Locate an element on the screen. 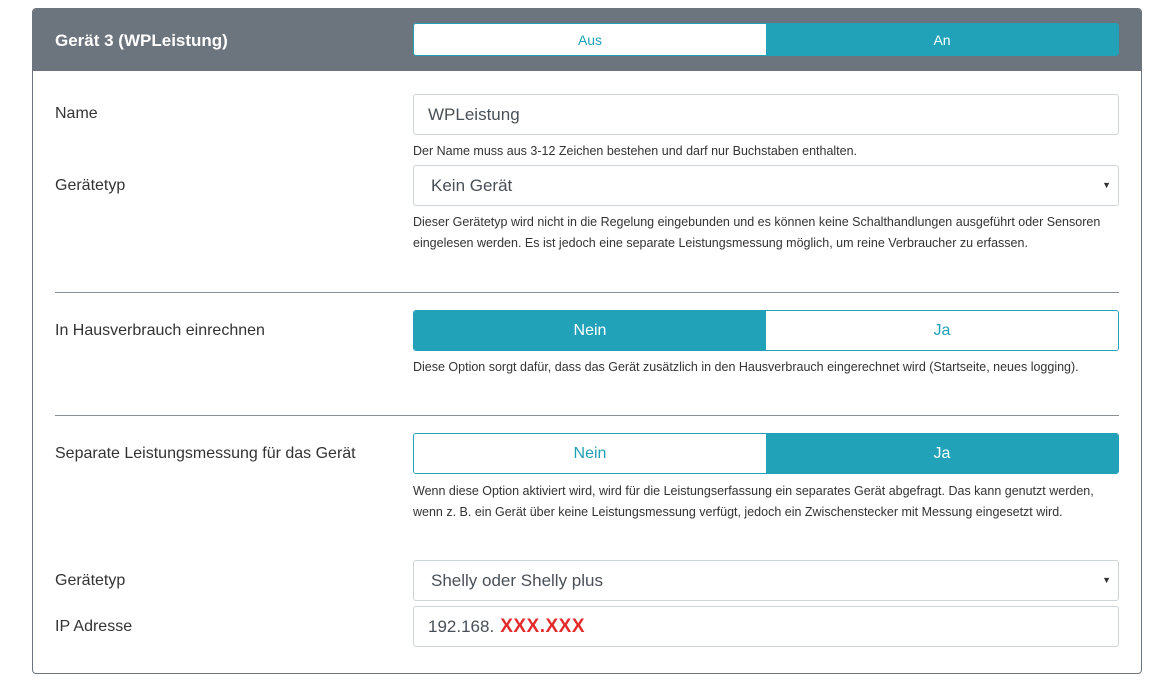  house-consumption-no-button: Nein is located at coordinates (590, 330).